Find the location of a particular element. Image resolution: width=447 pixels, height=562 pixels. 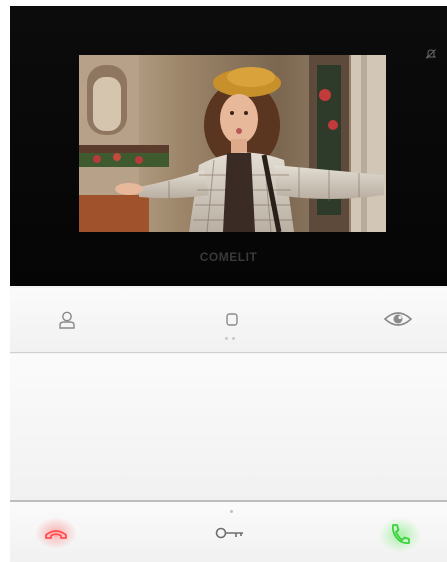

page-indicator is located at coordinates (230, 339).